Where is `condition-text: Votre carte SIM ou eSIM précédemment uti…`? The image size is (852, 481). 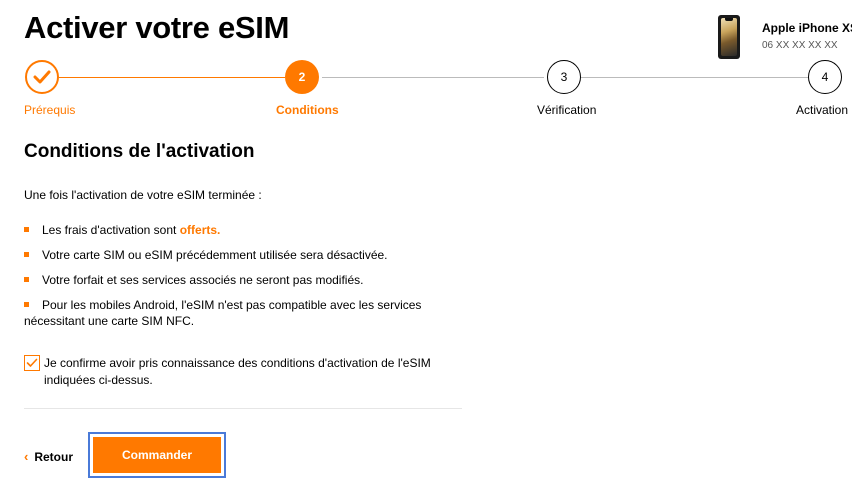
condition-text: Votre carte SIM ou eSIM précédemment uti… is located at coordinates (215, 255).